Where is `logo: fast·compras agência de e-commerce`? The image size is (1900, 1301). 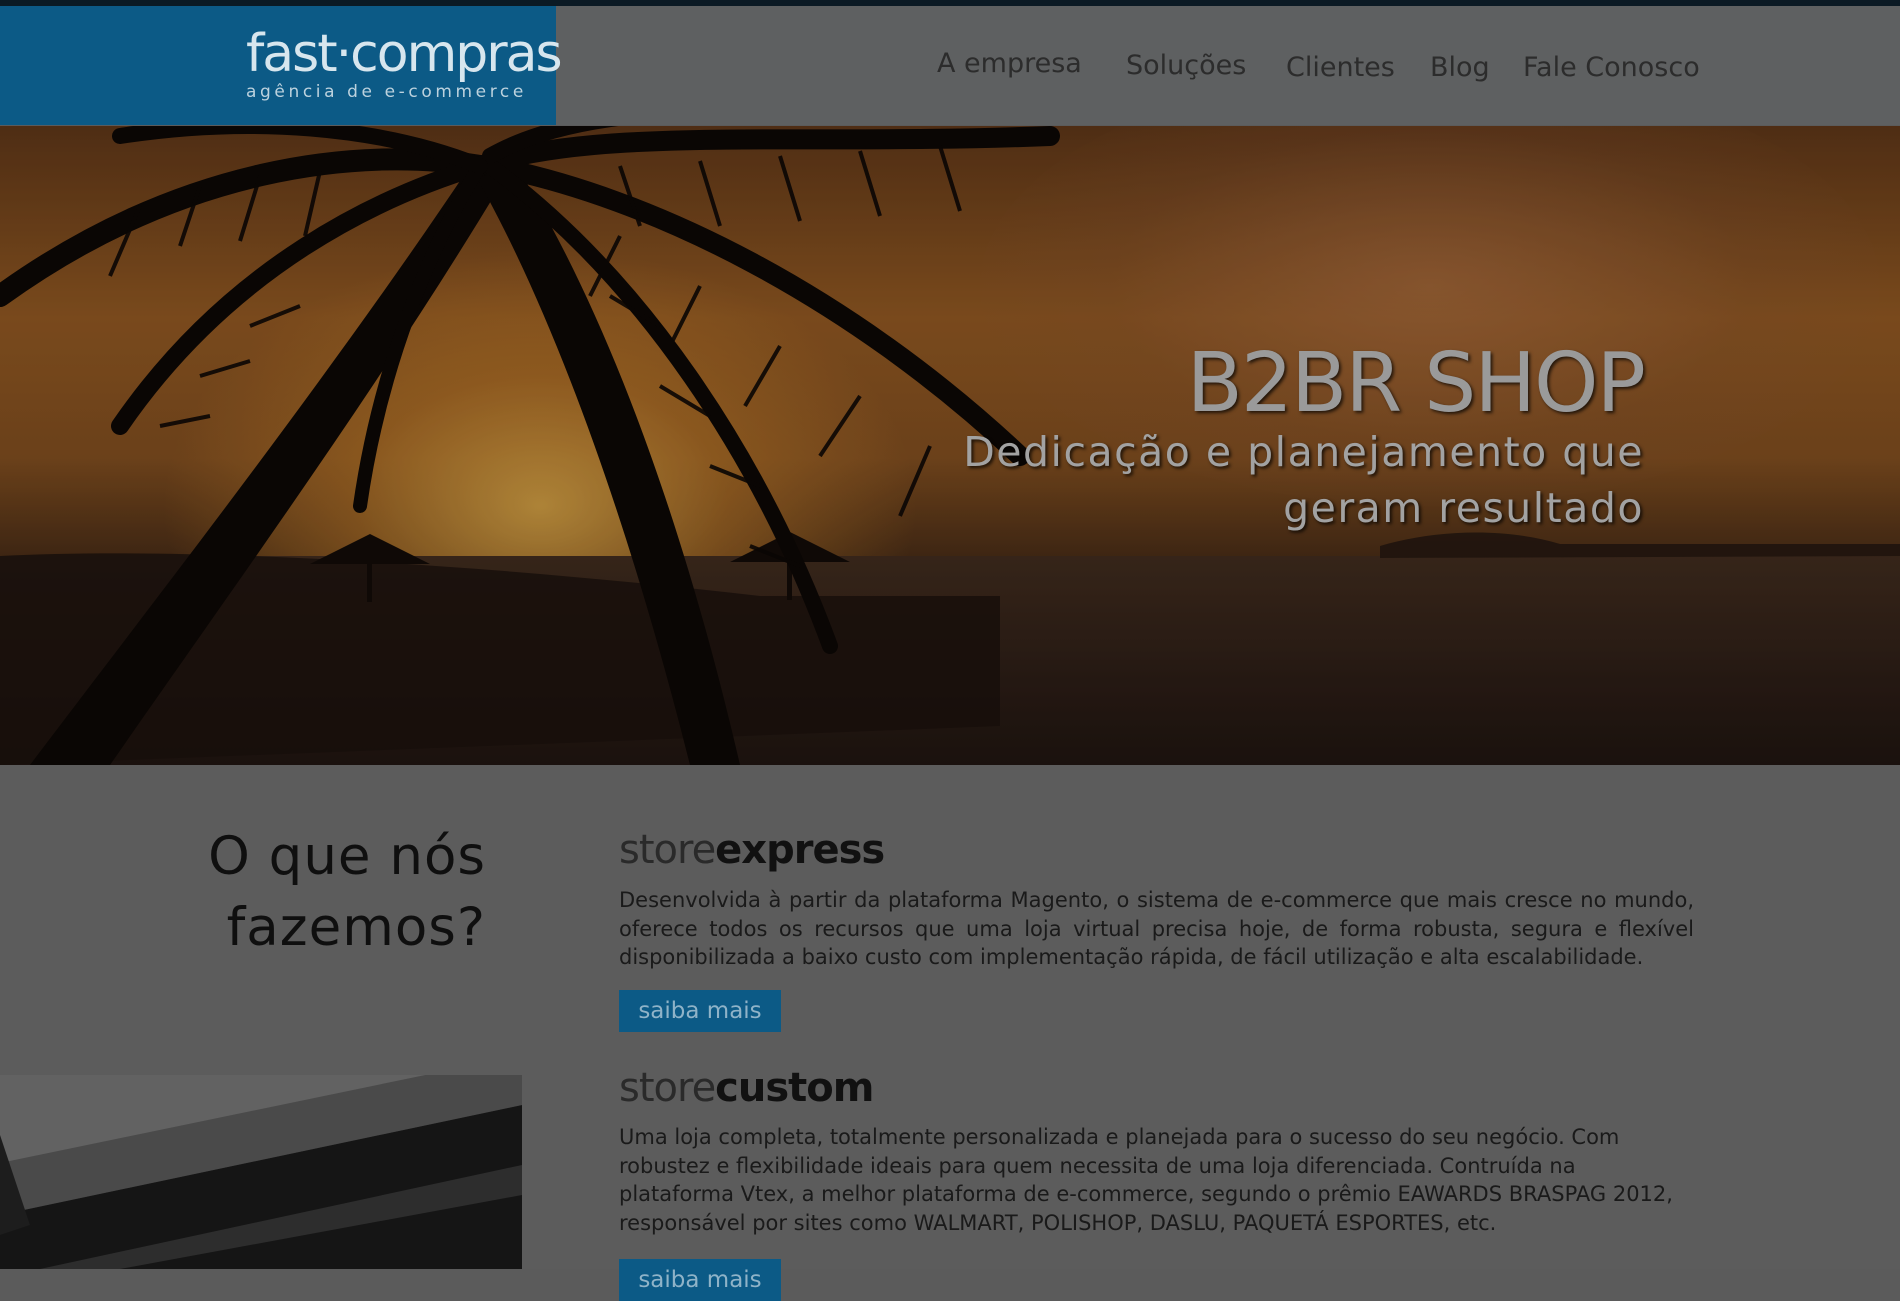 logo: fast·compras agência de e-commerce is located at coordinates (281, 65).